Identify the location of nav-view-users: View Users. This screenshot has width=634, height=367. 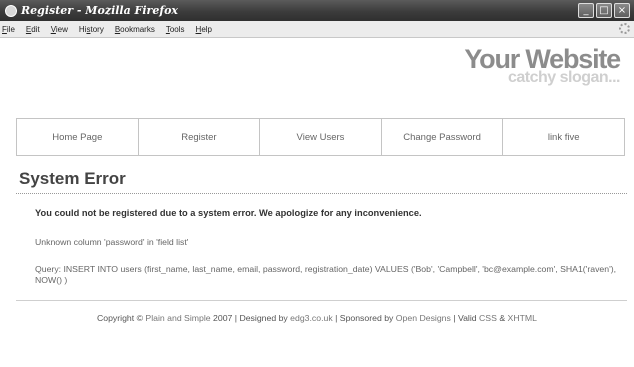
(321, 137).